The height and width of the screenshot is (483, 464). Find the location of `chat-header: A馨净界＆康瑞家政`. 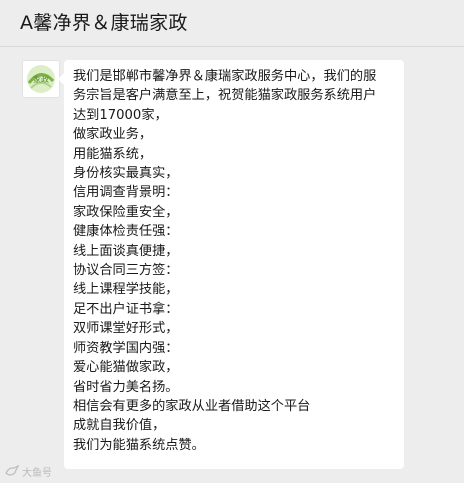

chat-header: A馨净界＆康瑞家政 is located at coordinates (232, 23).